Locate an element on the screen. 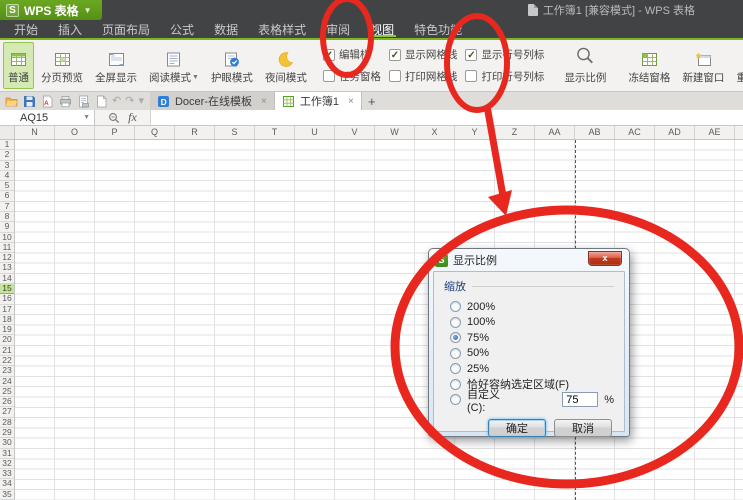 The width and height of the screenshot is (743, 500). checkbox-icon: ✓ is located at coordinates (394, 54).